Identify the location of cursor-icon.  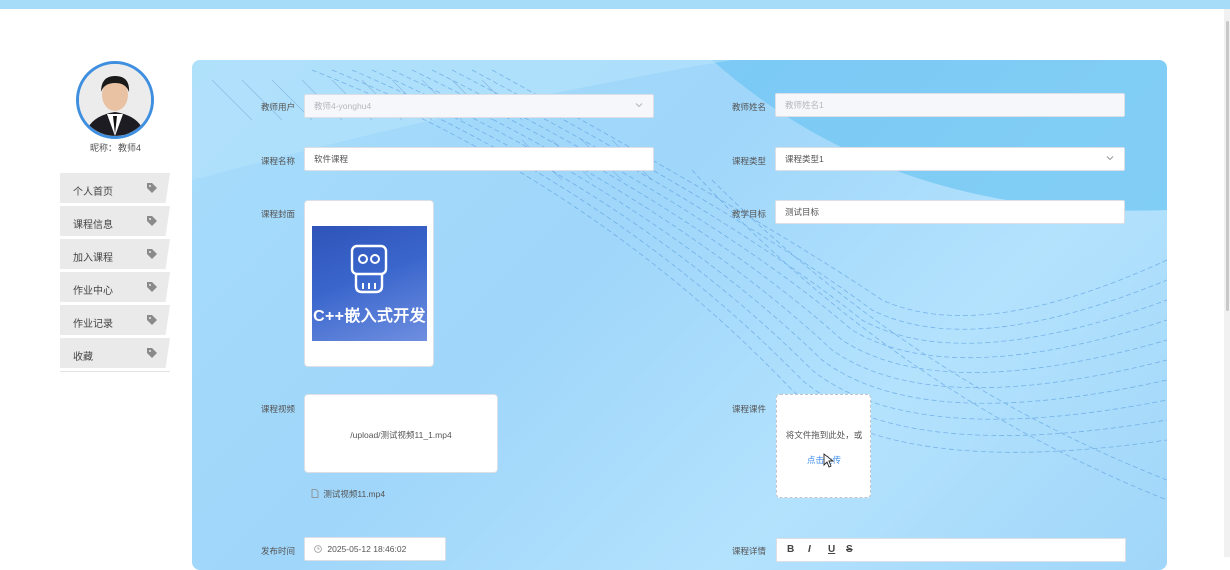
(828, 460).